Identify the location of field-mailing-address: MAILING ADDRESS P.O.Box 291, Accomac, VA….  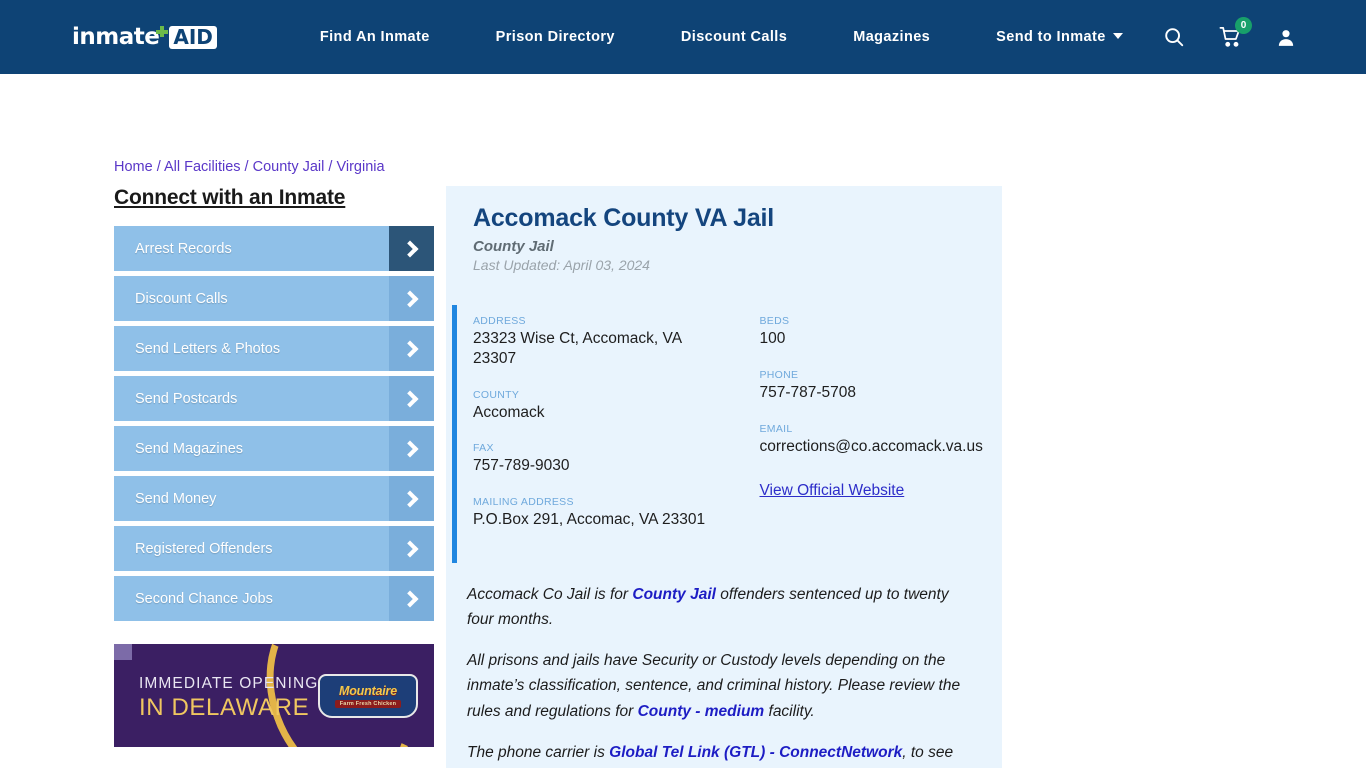
(600, 513).